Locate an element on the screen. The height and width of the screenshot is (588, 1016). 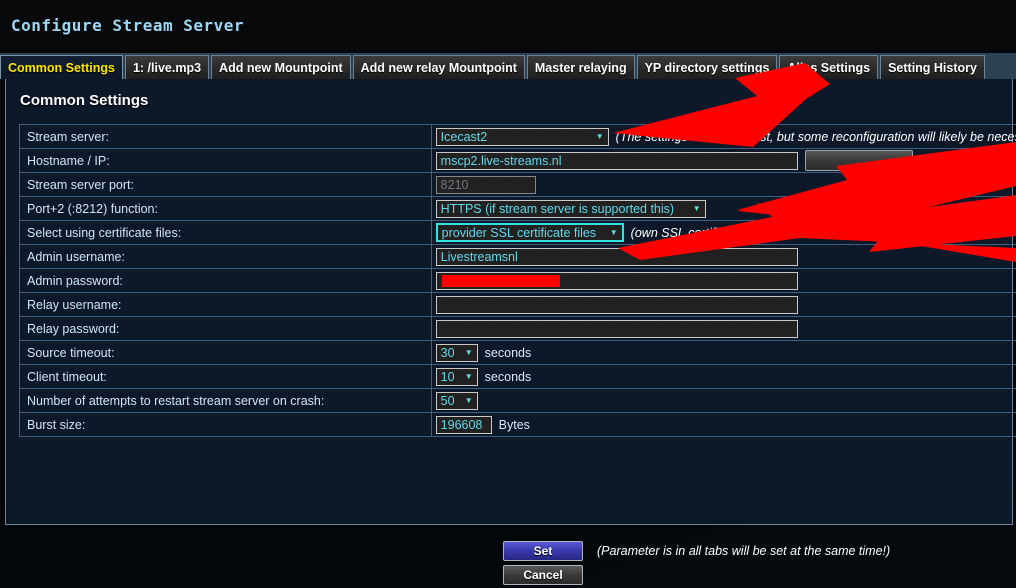
table-row: Client timeout: 10 ▼ seconds is located at coordinates (517, 376).